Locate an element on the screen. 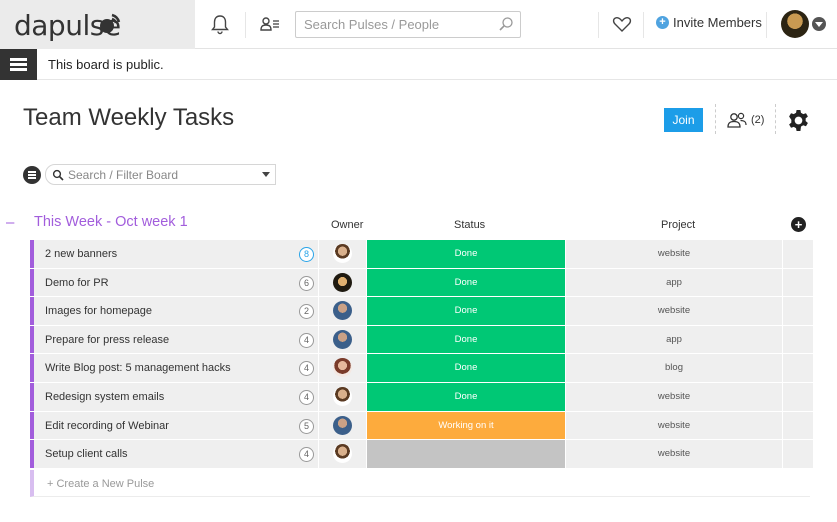 This screenshot has height=522, width=837. gear-icon is located at coordinates (798, 120).